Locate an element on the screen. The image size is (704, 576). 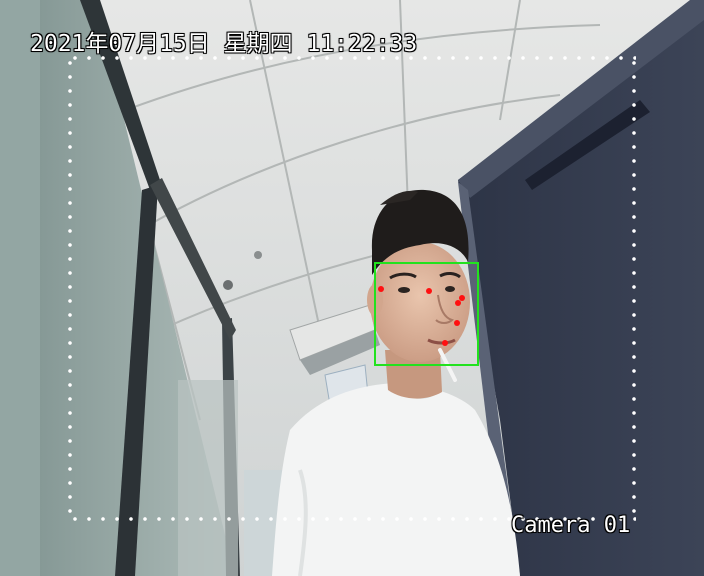
osd-timestamp: 2021年07月15日 星期四 11:22:33 is located at coordinates (224, 44).